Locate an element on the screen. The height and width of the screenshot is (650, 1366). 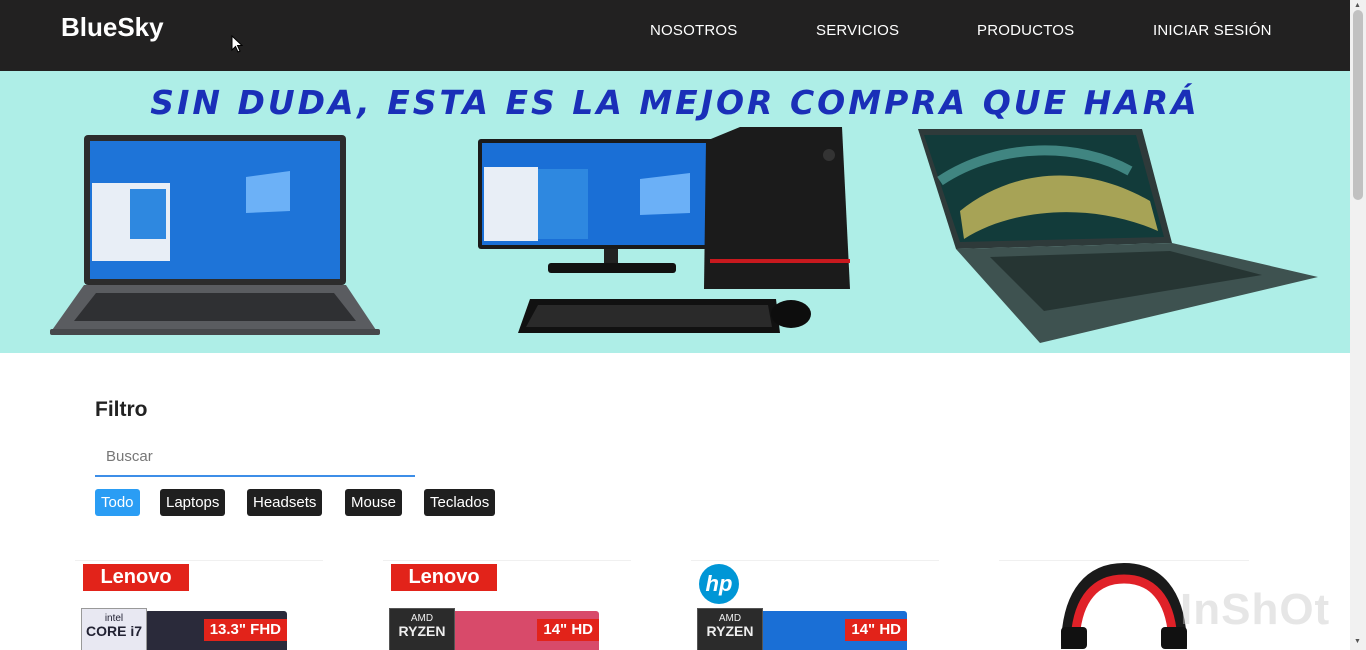
chip-laptops: Laptops is located at coordinates (193, 502).